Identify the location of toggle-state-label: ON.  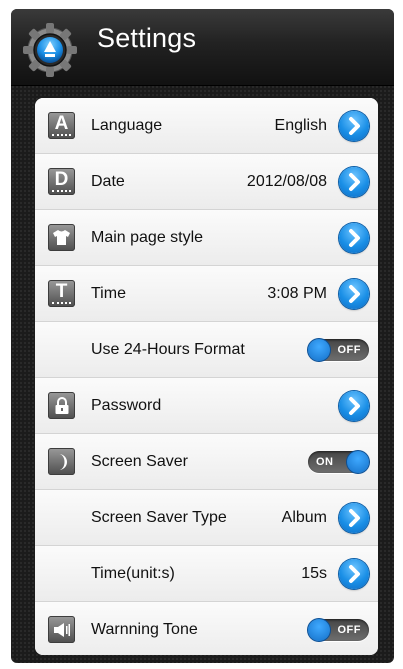
(325, 462).